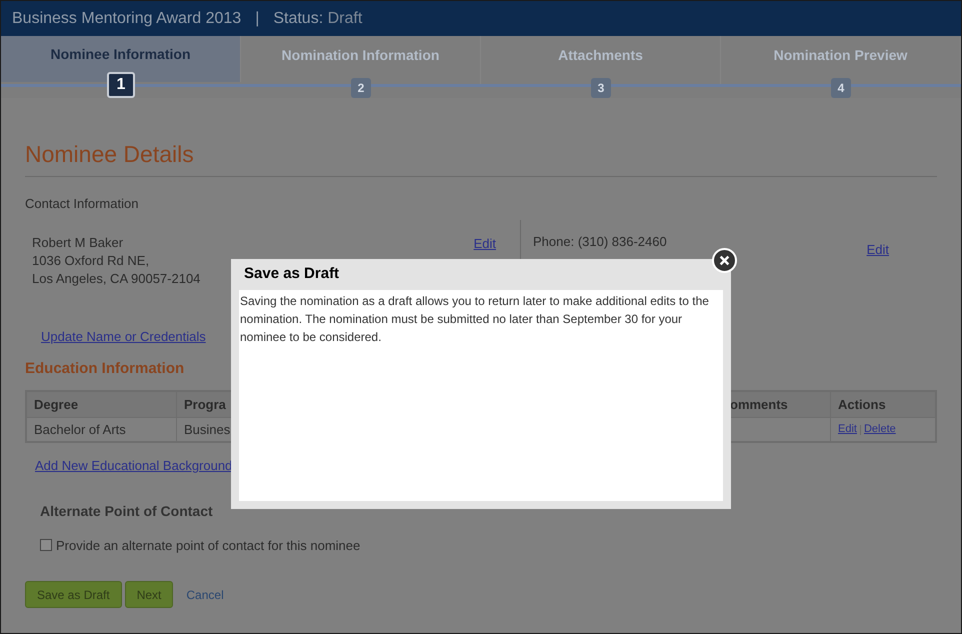 The image size is (962, 634). What do you see at coordinates (724, 260) in the screenshot?
I see `close-icon` at bounding box center [724, 260].